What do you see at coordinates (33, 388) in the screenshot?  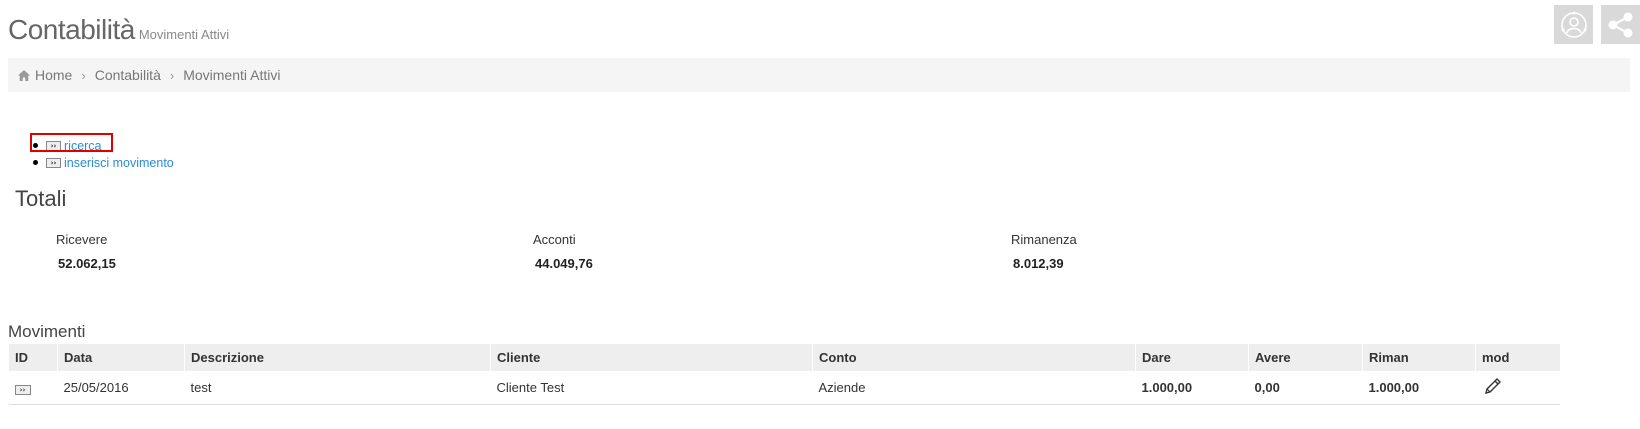 I see `cell-id: ››` at bounding box center [33, 388].